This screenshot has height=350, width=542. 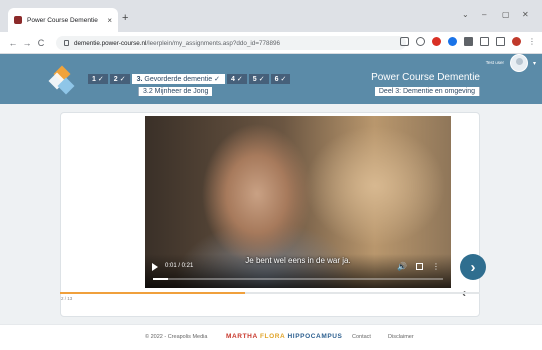 What do you see at coordinates (361, 337) in the screenshot?
I see `contact-link: Contact` at bounding box center [361, 337].